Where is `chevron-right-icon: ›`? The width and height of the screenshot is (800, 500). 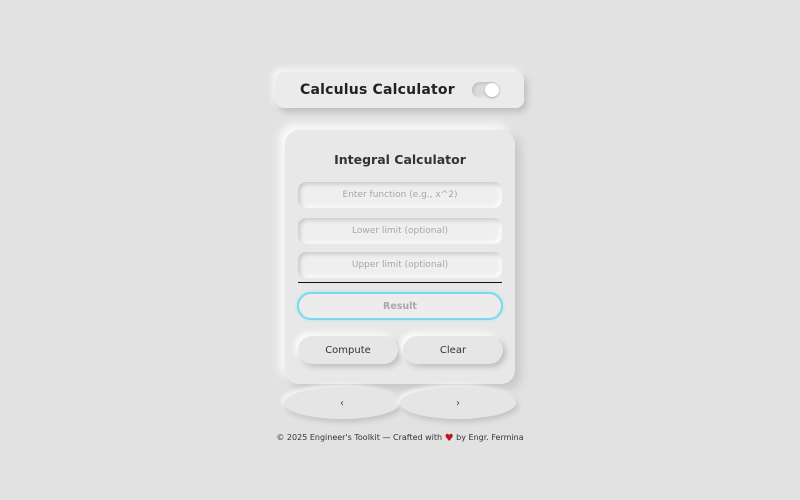 chevron-right-icon: › is located at coordinates (458, 403).